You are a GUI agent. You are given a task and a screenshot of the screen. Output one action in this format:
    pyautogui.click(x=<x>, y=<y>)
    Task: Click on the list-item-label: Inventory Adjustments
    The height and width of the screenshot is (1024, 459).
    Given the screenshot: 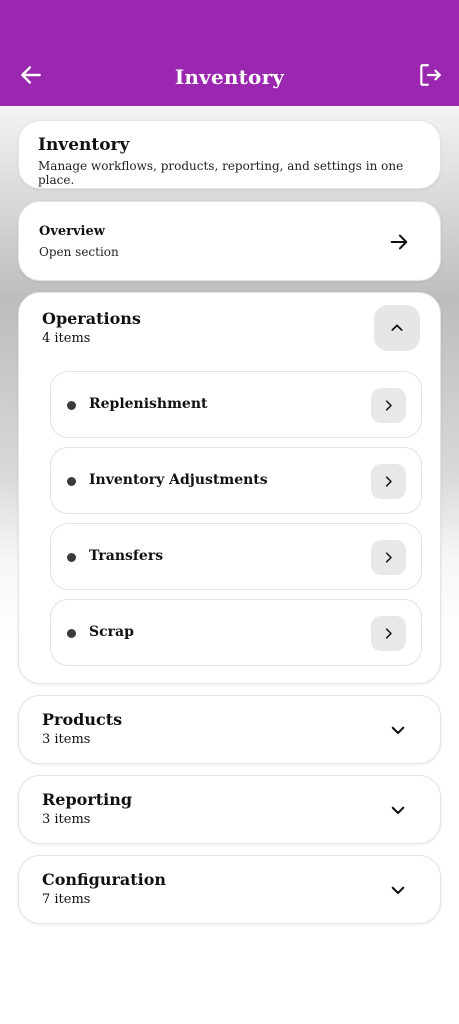 What is the action you would take?
    pyautogui.click(x=178, y=480)
    